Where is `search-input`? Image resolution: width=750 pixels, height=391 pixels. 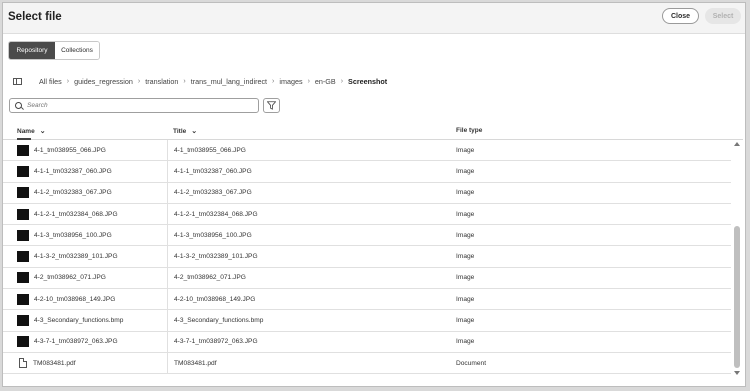 search-input is located at coordinates (139, 105).